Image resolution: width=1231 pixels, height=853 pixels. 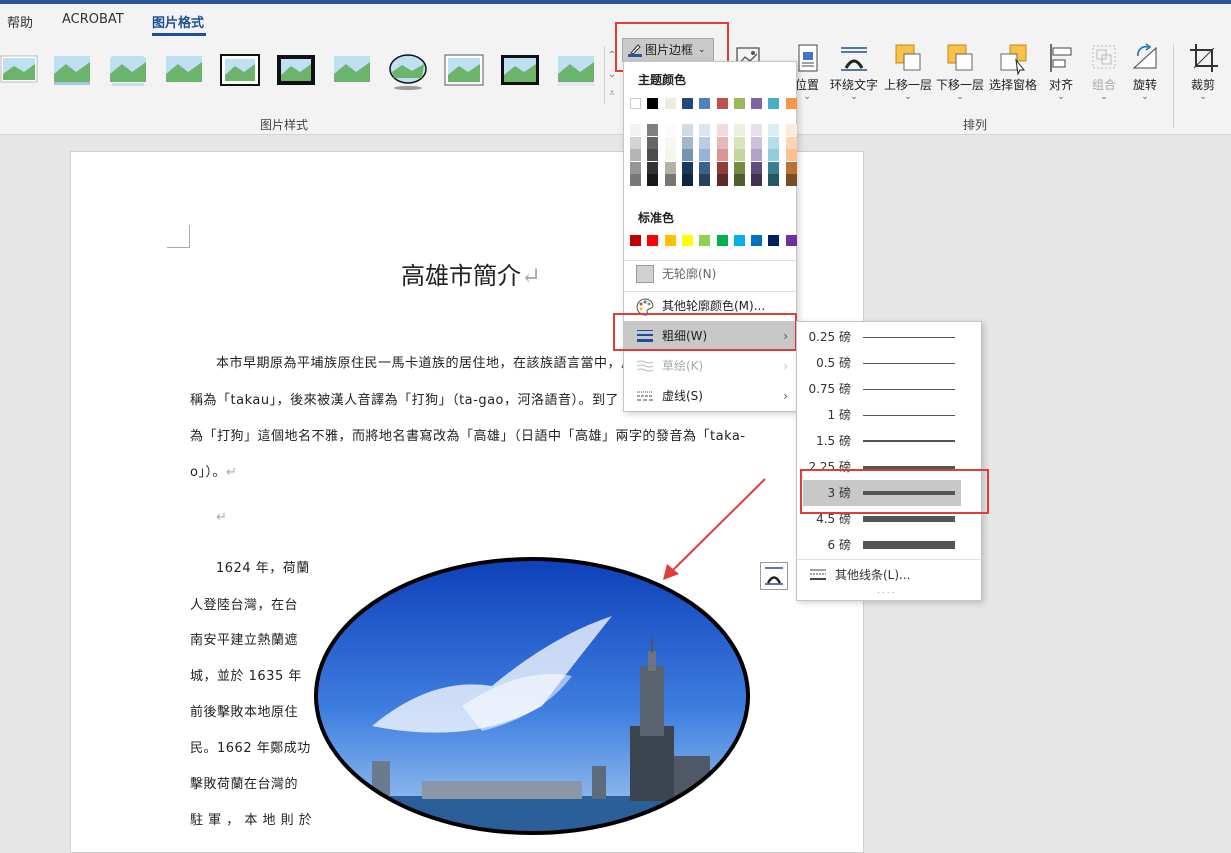 I want to click on bring-forward-button: 上移一层 ⌄, so click(x=908, y=72).